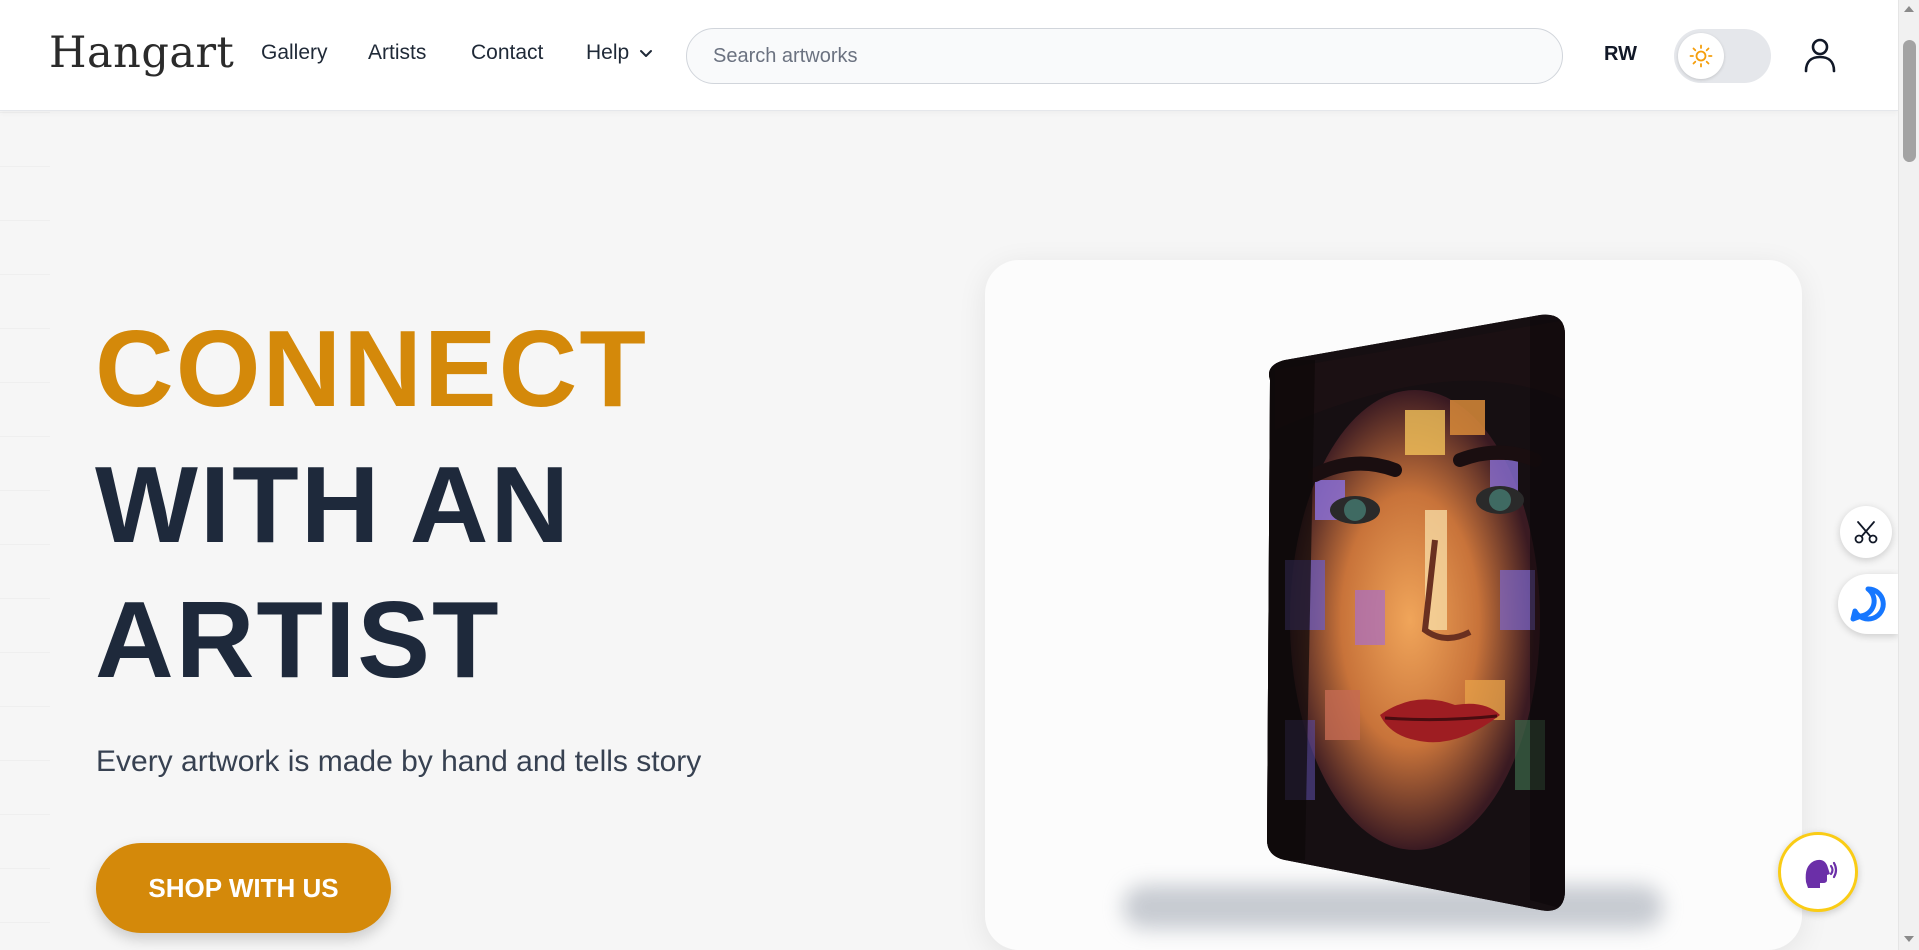  Describe the element at coordinates (646, 53) in the screenshot. I see `chevron-down-icon` at that location.